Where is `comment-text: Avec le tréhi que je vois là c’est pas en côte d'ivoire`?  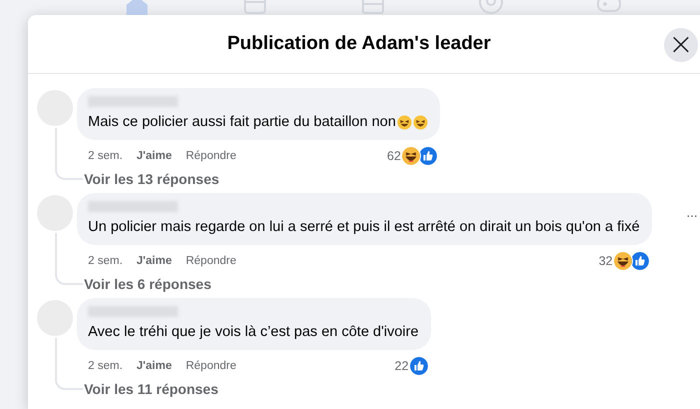
comment-text: Avec le tréhi que je vois là c’est pas en côte d'ivoire is located at coordinates (253, 332).